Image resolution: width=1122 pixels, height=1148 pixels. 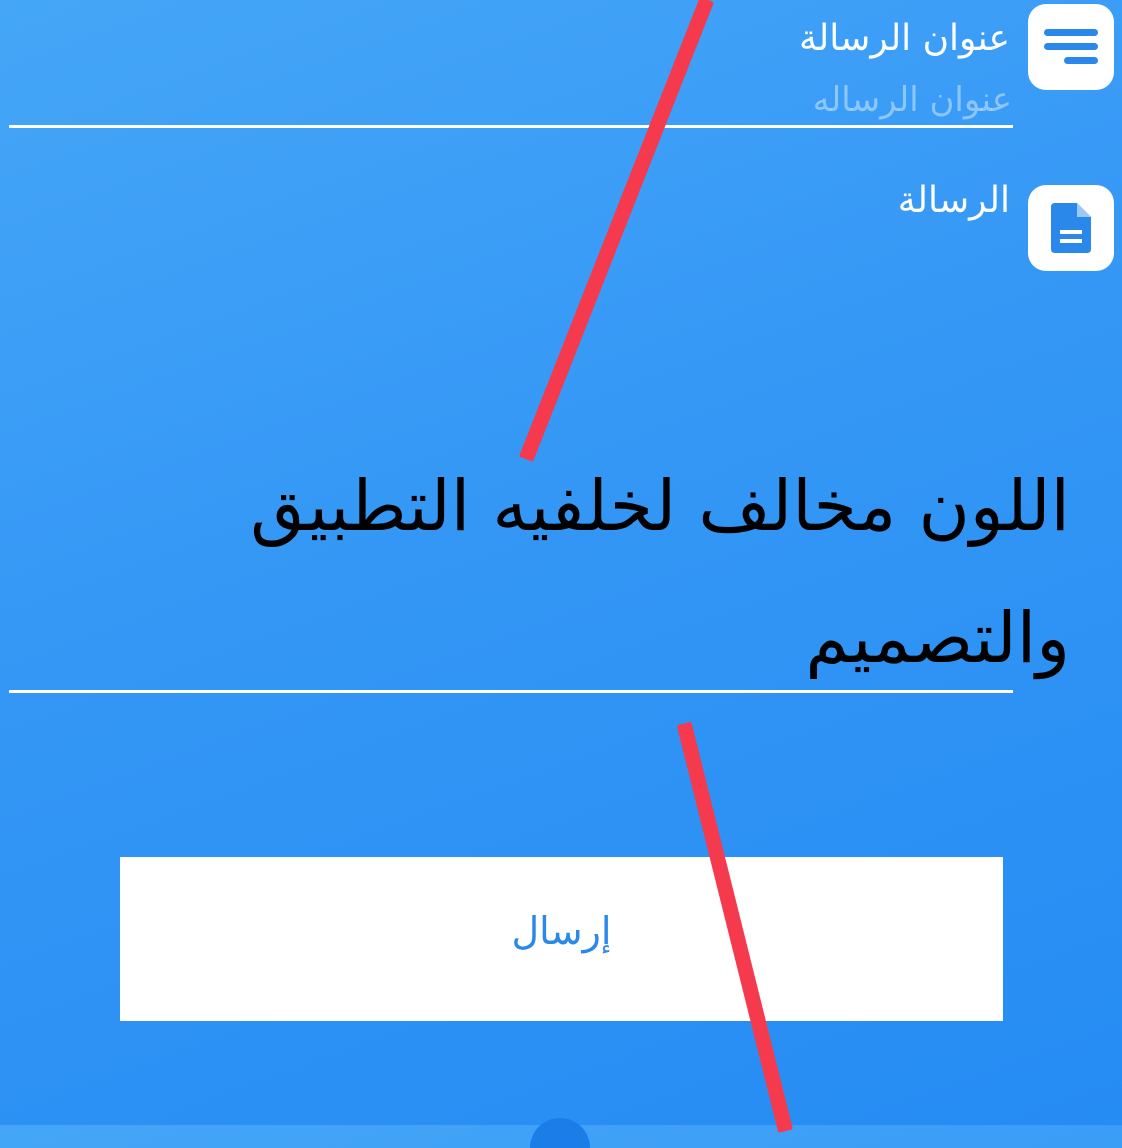 I want to click on title-field-icon-box, so click(x=1071, y=47).